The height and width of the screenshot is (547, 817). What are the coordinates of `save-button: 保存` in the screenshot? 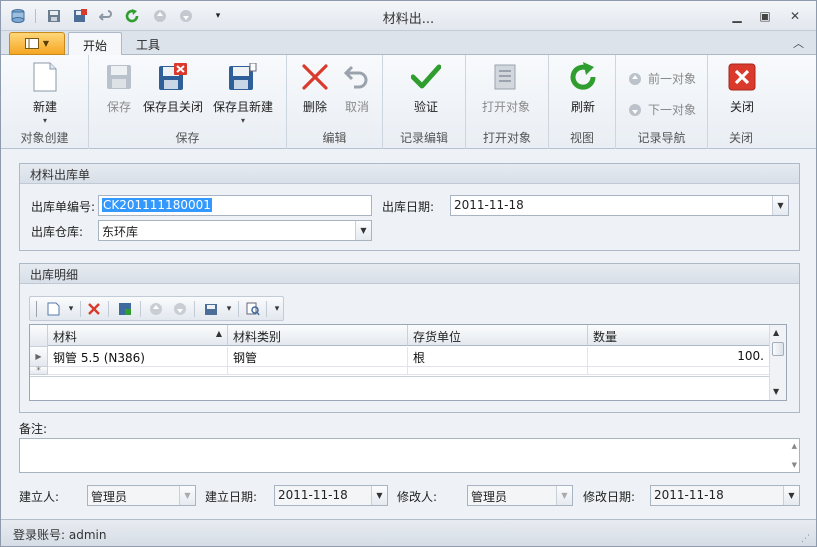 It's located at (119, 88).